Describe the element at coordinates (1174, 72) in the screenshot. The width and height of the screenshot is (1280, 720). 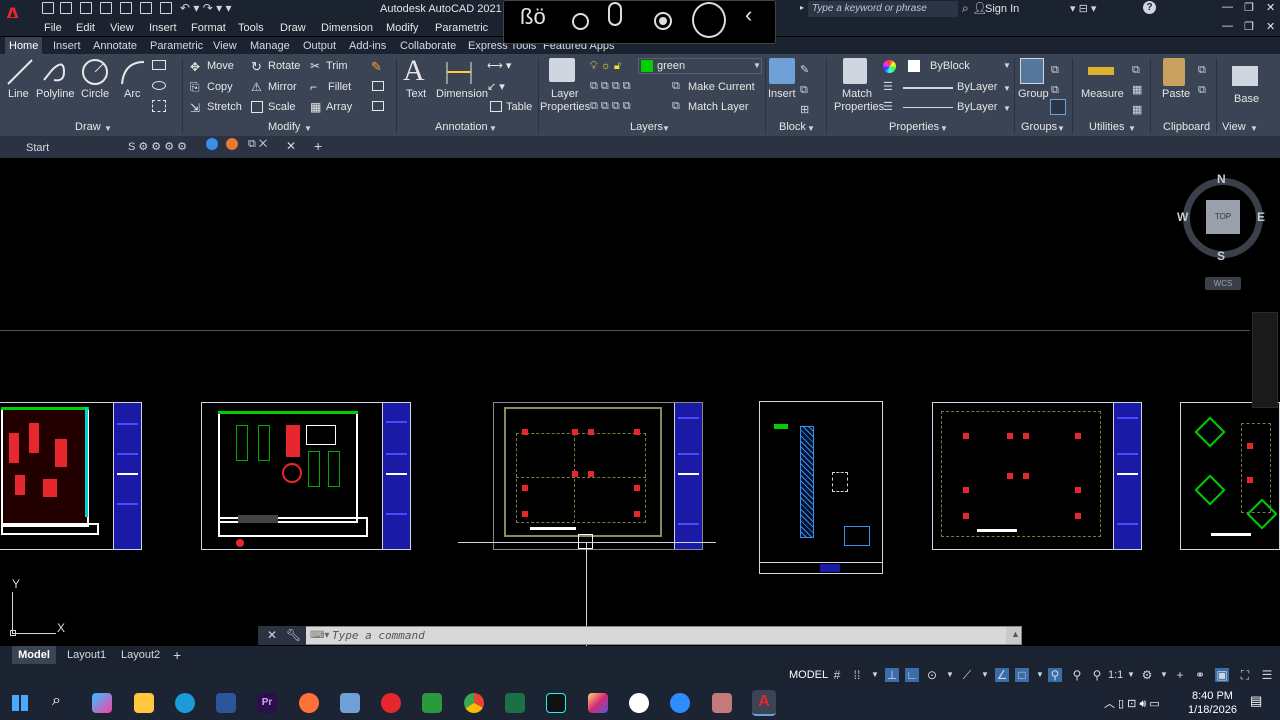
I see `paste-icon` at that location.